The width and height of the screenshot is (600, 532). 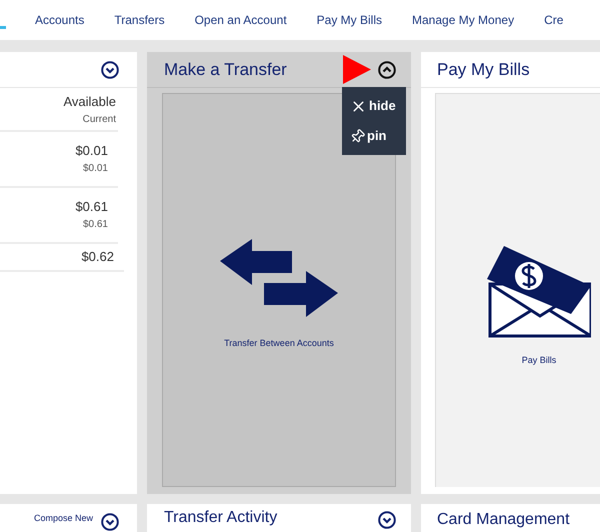 What do you see at coordinates (91, 207) in the screenshot?
I see `available-balance: $0.61` at bounding box center [91, 207].